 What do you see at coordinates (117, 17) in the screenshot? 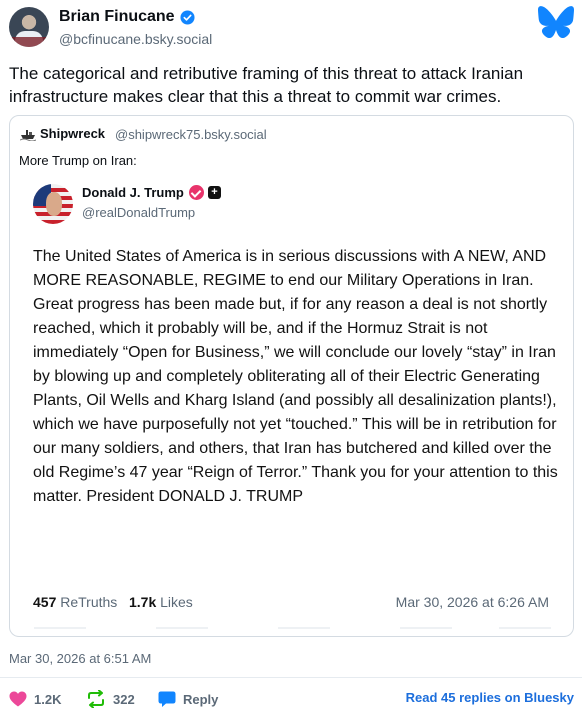
I see `author-name: Brian Finucane` at bounding box center [117, 17].